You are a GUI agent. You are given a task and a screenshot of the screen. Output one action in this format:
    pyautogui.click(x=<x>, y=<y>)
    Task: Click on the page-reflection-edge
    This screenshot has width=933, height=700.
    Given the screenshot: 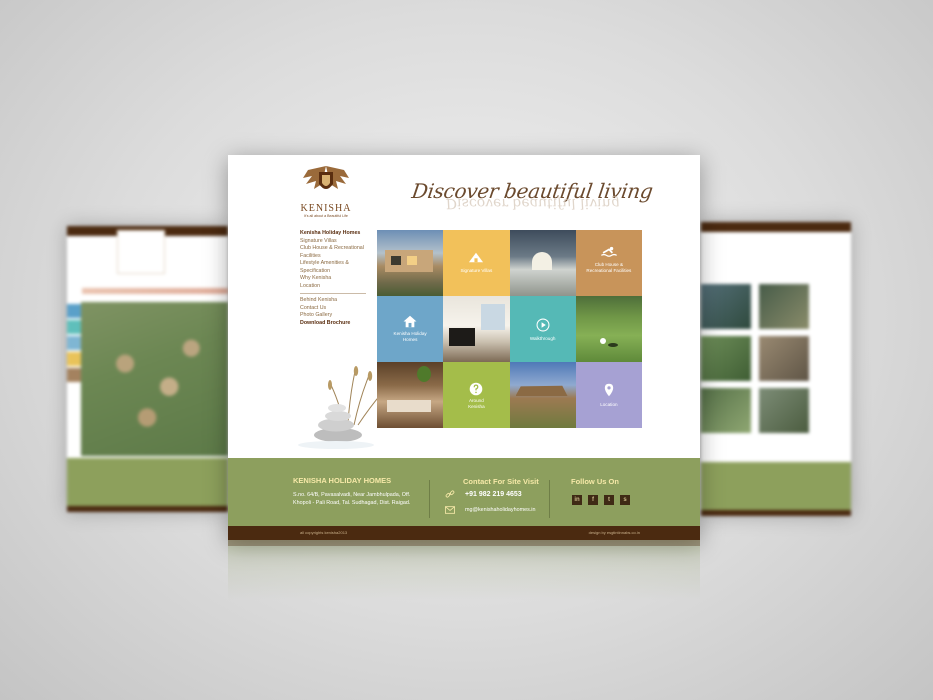 What is the action you would take?
    pyautogui.click(x=464, y=543)
    